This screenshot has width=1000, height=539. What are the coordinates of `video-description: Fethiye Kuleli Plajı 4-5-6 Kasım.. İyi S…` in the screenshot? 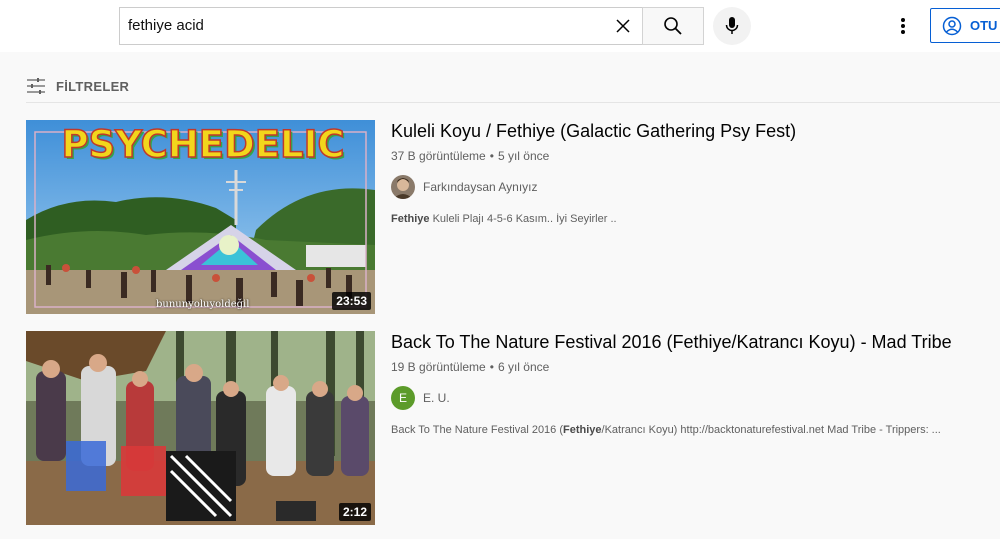 It's located at (683, 219).